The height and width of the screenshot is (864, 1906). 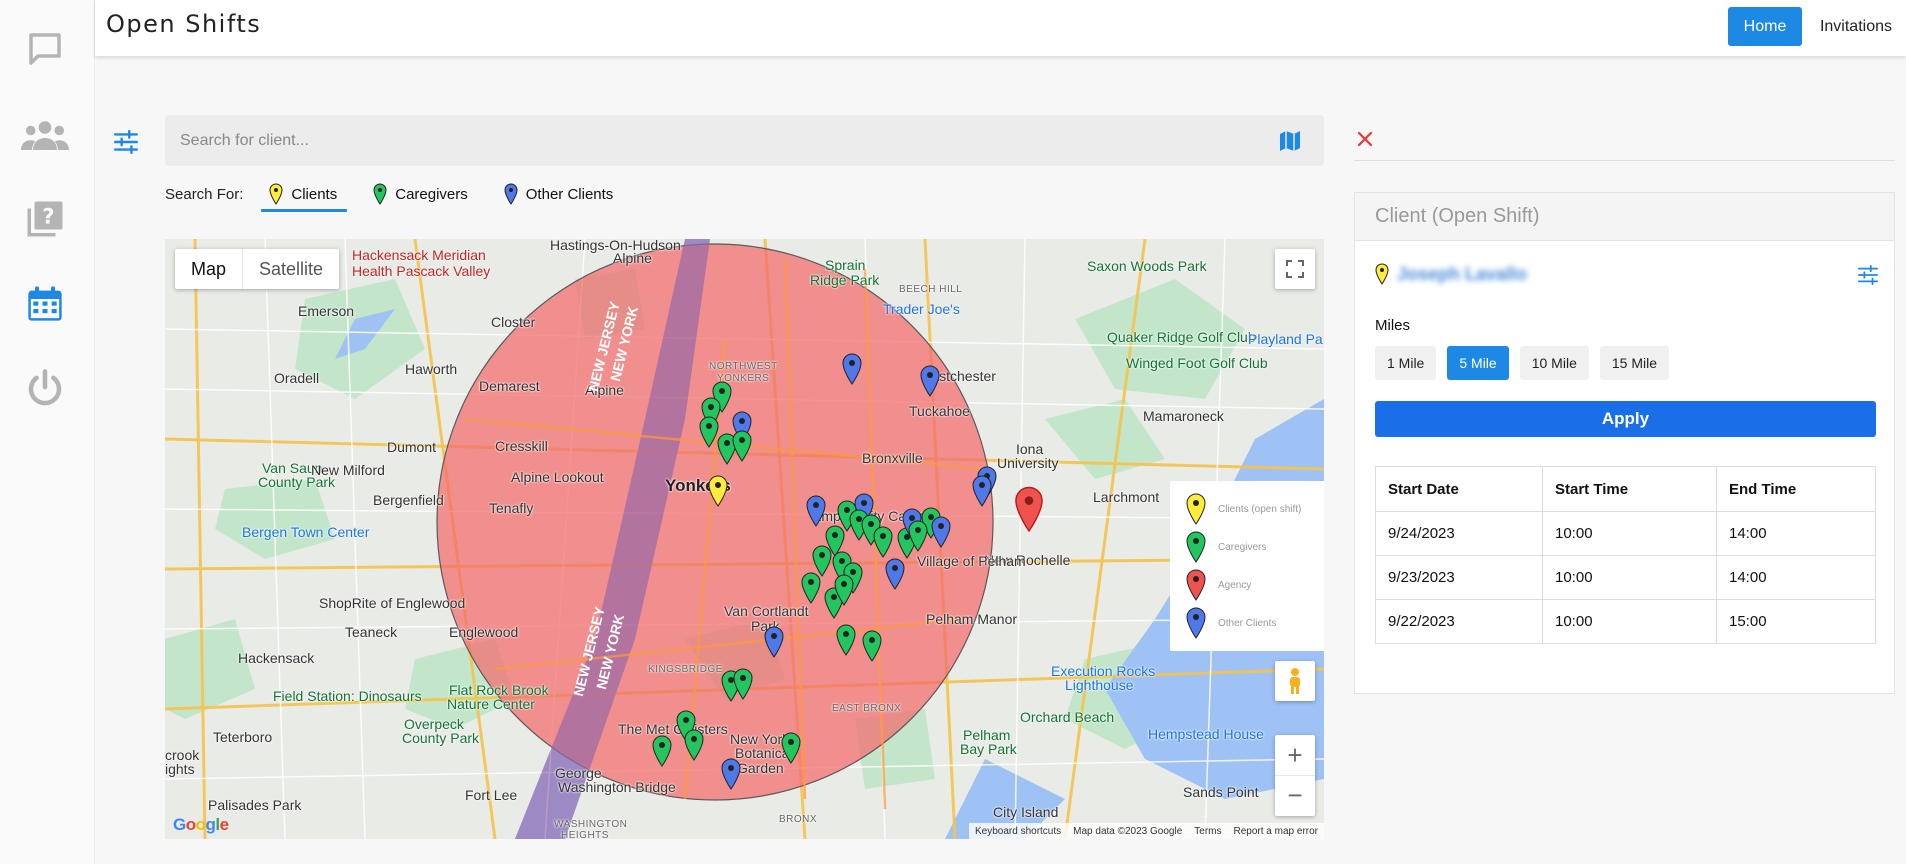 What do you see at coordinates (1856, 26) in the screenshot?
I see `invitations-link: Invitations` at bounding box center [1856, 26].